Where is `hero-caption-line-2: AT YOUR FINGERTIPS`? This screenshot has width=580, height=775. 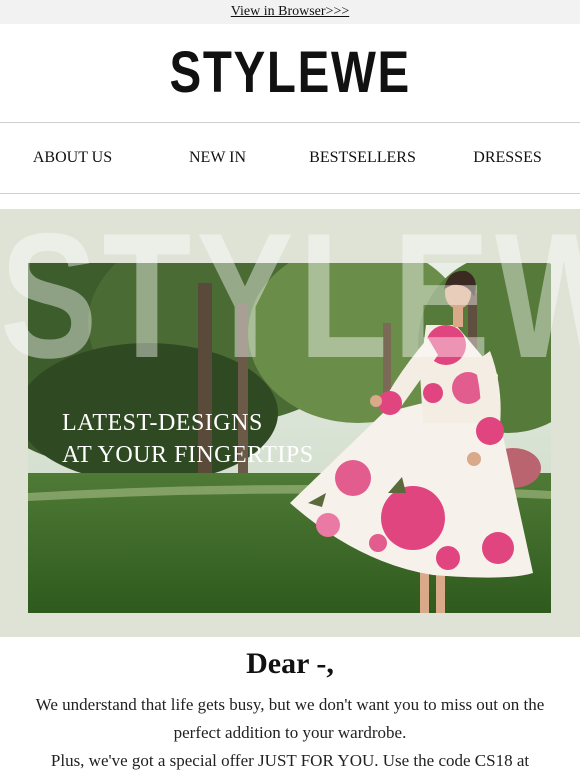 hero-caption-line-2: AT YOUR FINGERTIPS is located at coordinates (188, 455).